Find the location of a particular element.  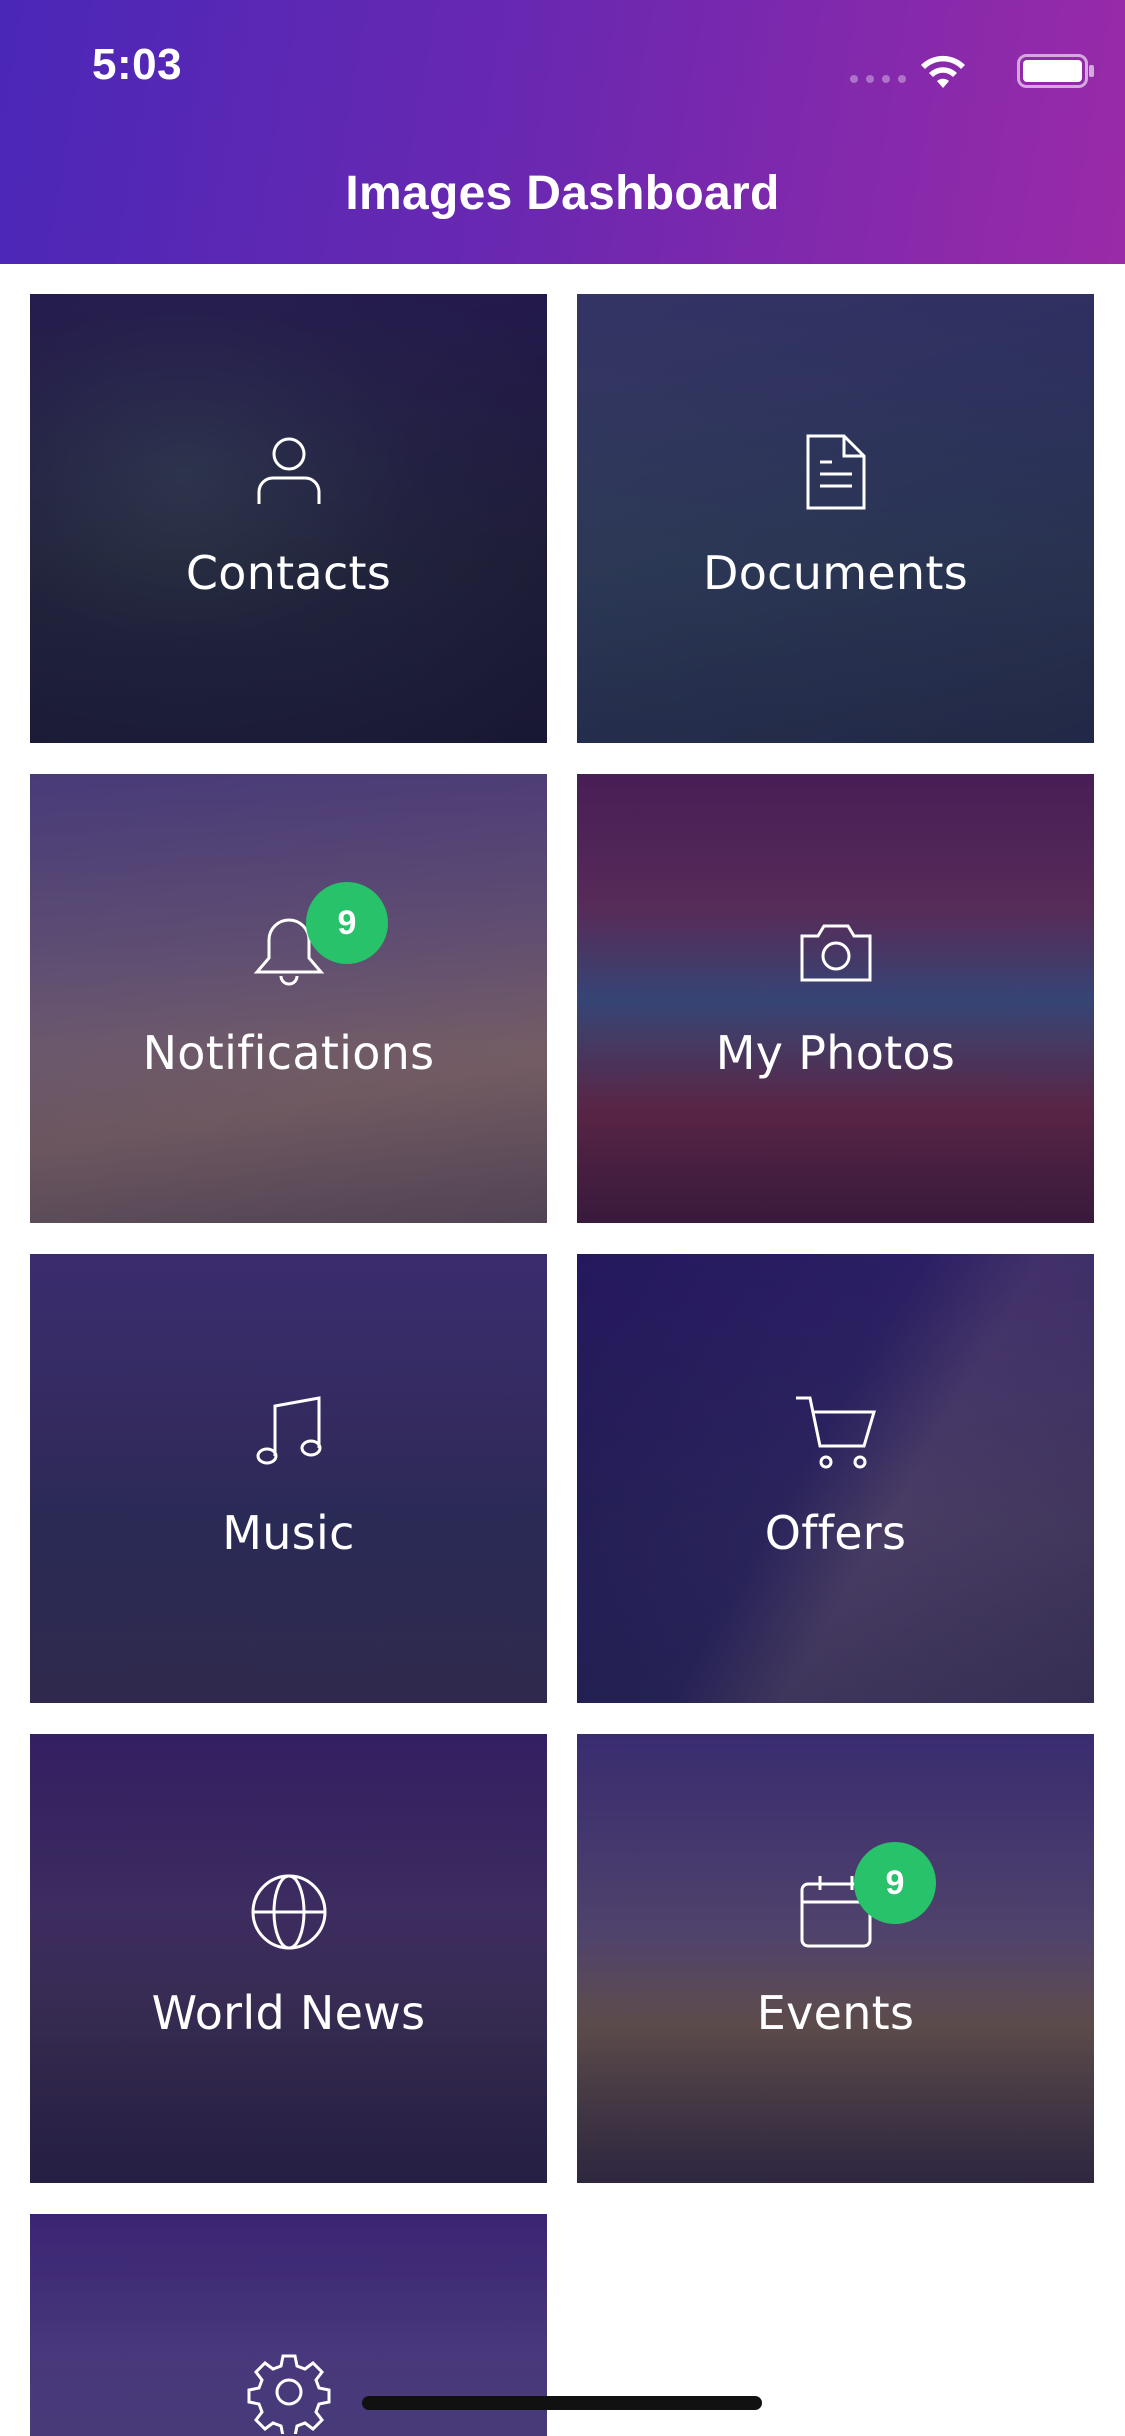

tile-music: Music is located at coordinates (288, 1478).